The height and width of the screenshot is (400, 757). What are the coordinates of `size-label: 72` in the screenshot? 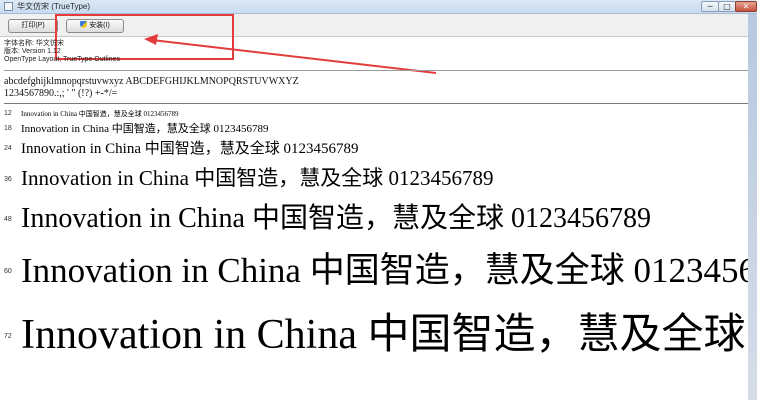 It's located at (8, 336).